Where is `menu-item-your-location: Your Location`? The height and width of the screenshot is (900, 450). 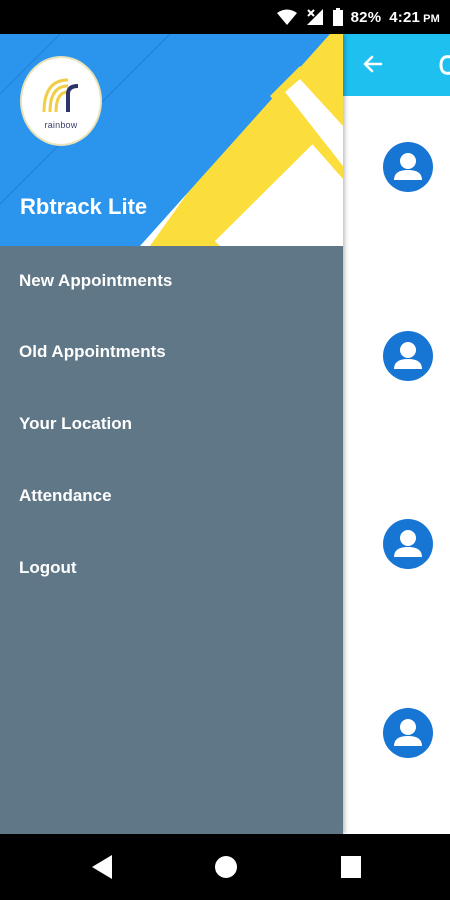 menu-item-your-location: Your Location is located at coordinates (171, 424).